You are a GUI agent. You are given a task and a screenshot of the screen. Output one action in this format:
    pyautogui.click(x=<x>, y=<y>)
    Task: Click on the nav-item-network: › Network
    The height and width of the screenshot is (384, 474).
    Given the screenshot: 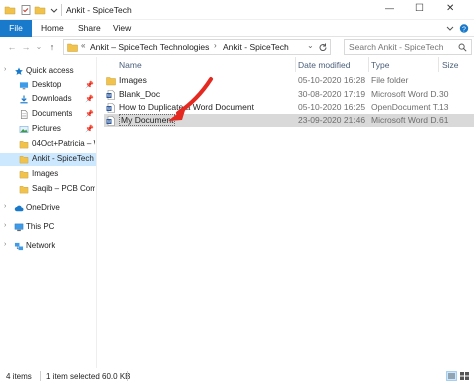 What is the action you would take?
    pyautogui.click(x=48, y=246)
    